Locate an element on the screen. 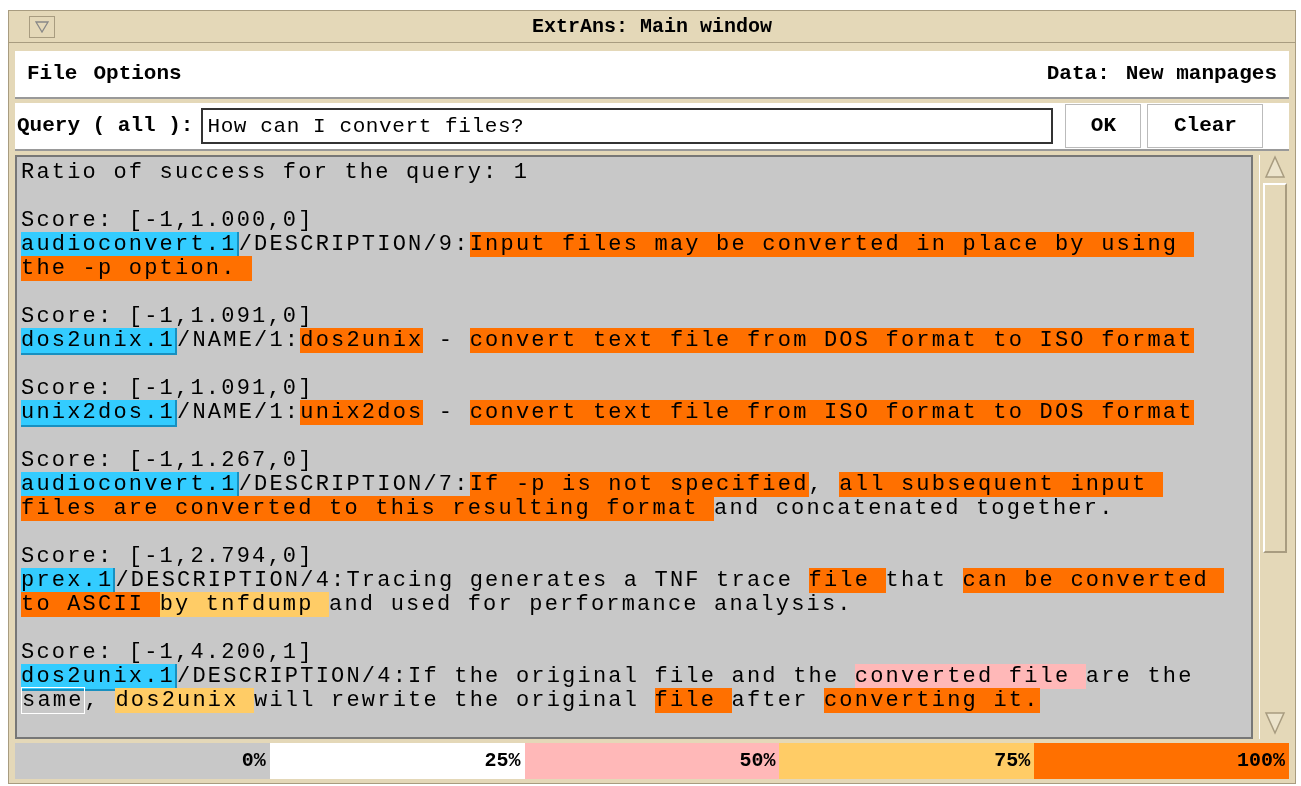 This screenshot has height=786, width=1301. scroll-thumb is located at coordinates (1274, 368).